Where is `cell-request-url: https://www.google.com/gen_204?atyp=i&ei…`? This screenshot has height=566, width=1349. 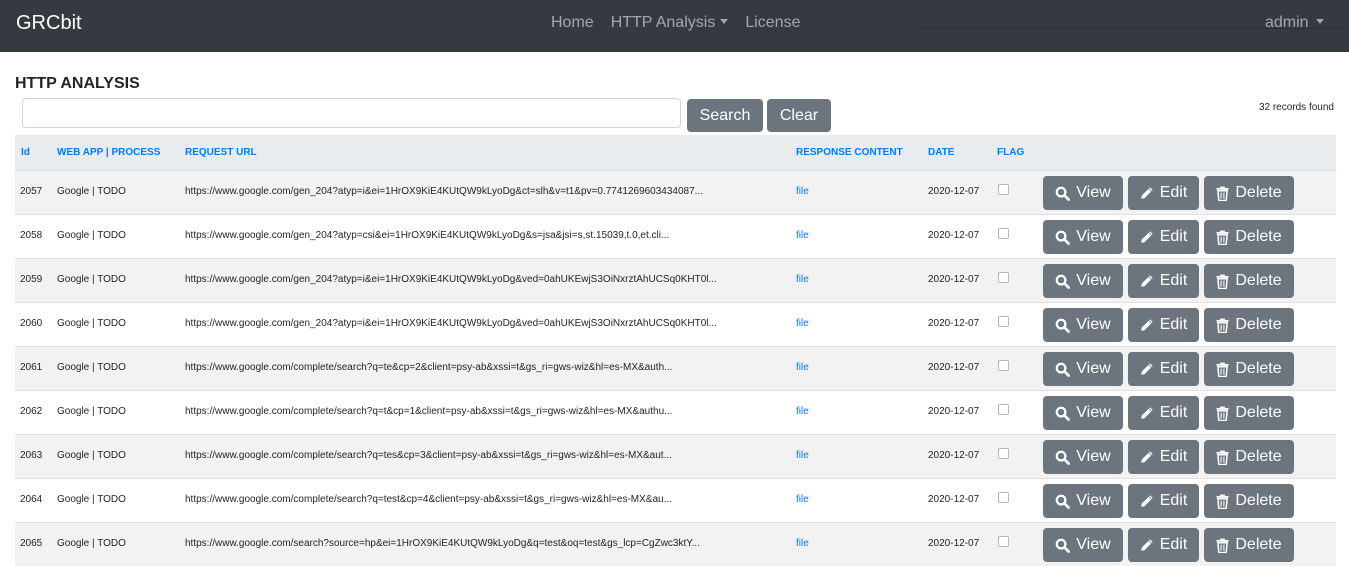
cell-request-url: https://www.google.com/gen_204?atyp=i&ei… is located at coordinates (451, 323).